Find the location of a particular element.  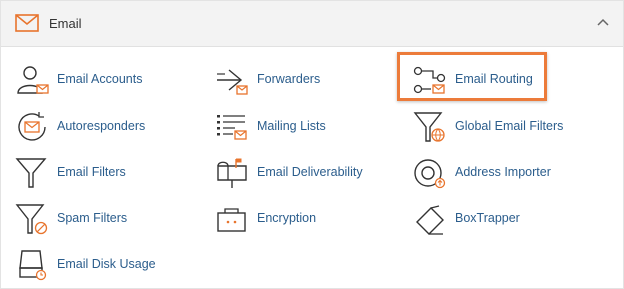

email-accounts-label: Email Accounts is located at coordinates (100, 79).